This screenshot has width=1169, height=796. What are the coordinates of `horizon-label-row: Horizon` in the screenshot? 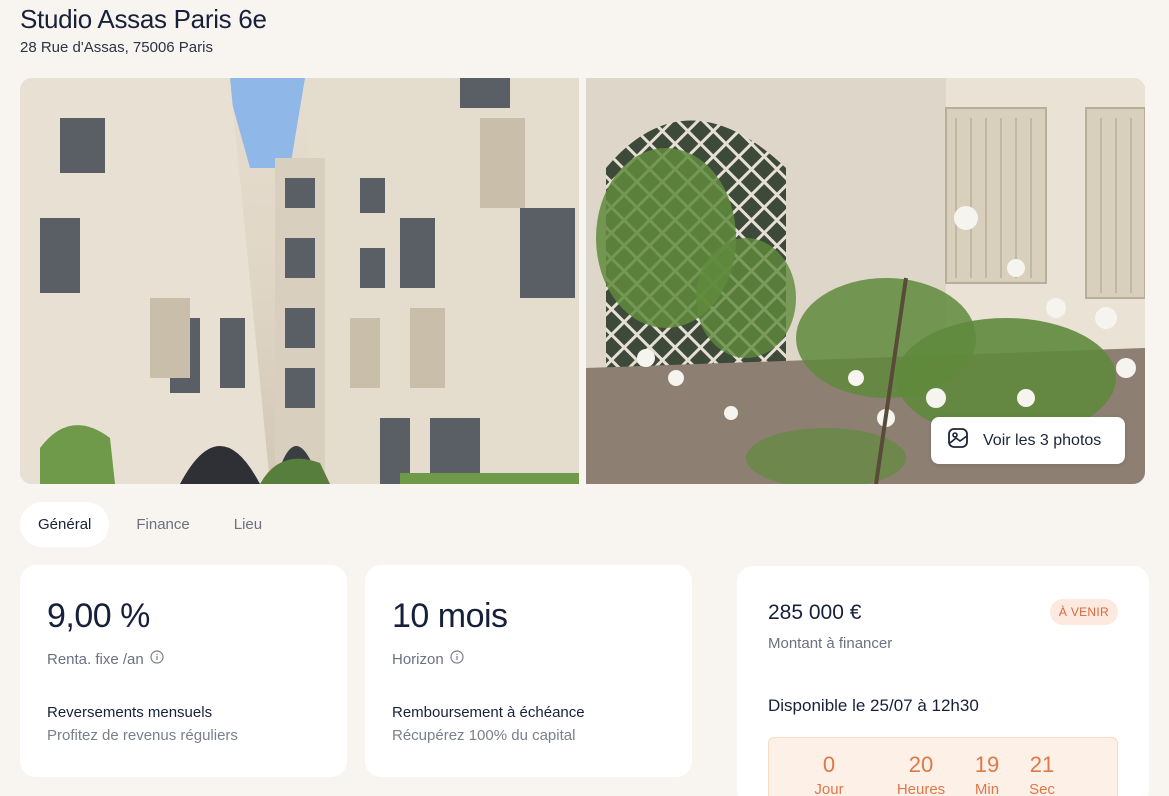 It's located at (428, 659).